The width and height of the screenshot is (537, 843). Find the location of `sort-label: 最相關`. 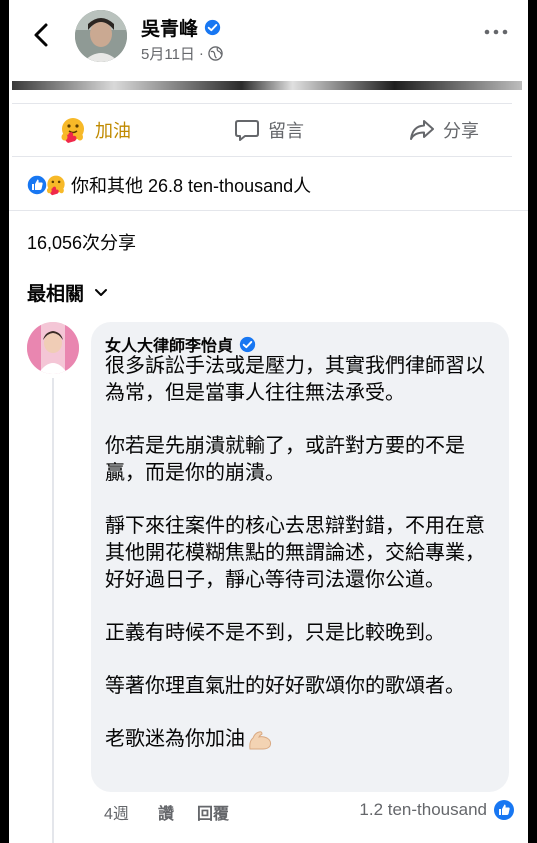

sort-label: 最相關 is located at coordinates (56, 294).